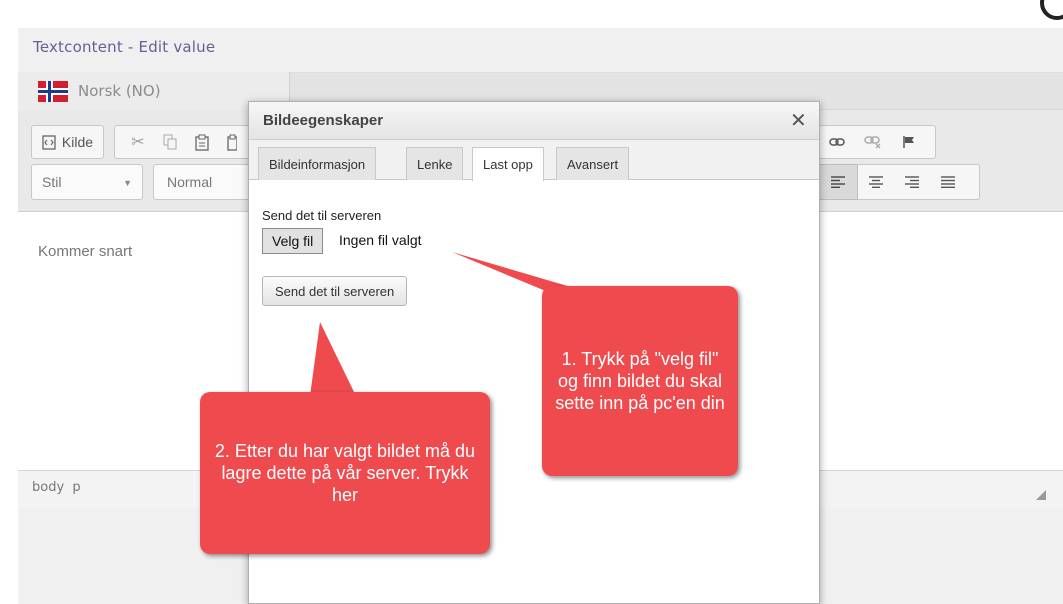 Image resolution: width=1063 pixels, height=604 pixels. I want to click on style-select: Stil ▼, so click(87, 182).